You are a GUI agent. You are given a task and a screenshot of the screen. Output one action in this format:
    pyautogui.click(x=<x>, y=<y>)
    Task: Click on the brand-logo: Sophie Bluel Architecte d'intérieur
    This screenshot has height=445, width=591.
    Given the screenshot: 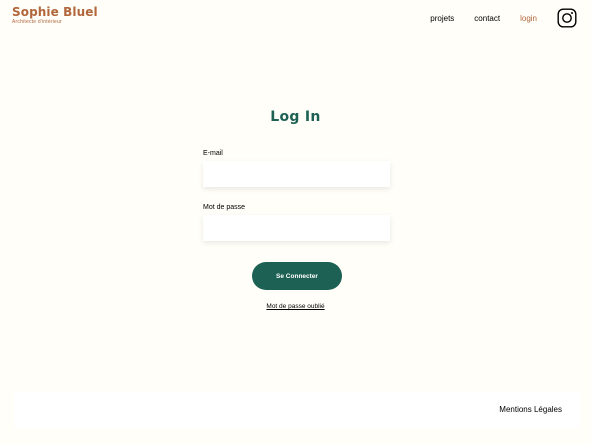 What is the action you would take?
    pyautogui.click(x=55, y=16)
    